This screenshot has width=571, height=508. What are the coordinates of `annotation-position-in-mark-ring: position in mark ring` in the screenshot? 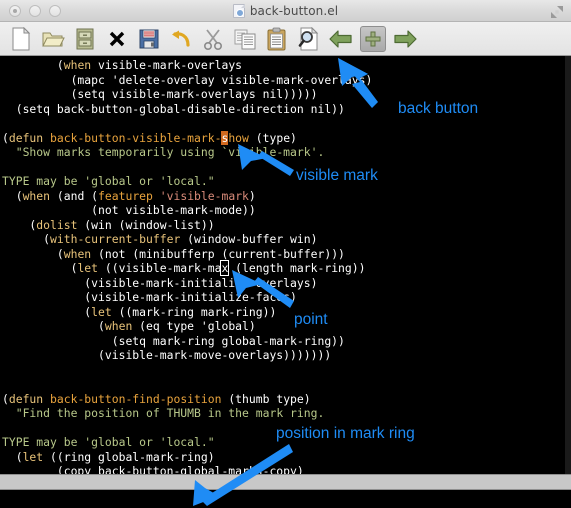 It's located at (345, 433).